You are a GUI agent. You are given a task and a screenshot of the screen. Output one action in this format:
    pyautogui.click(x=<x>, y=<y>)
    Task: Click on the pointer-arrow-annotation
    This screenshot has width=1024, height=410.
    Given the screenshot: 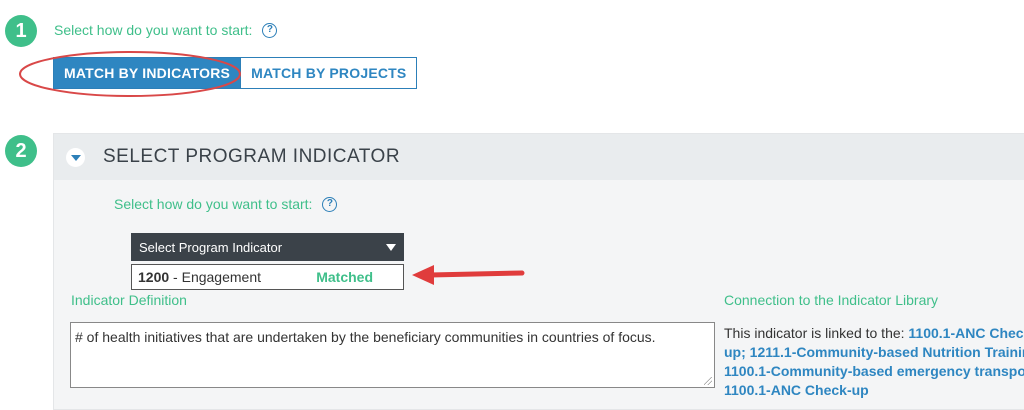 What is the action you would take?
    pyautogui.click(x=468, y=275)
    